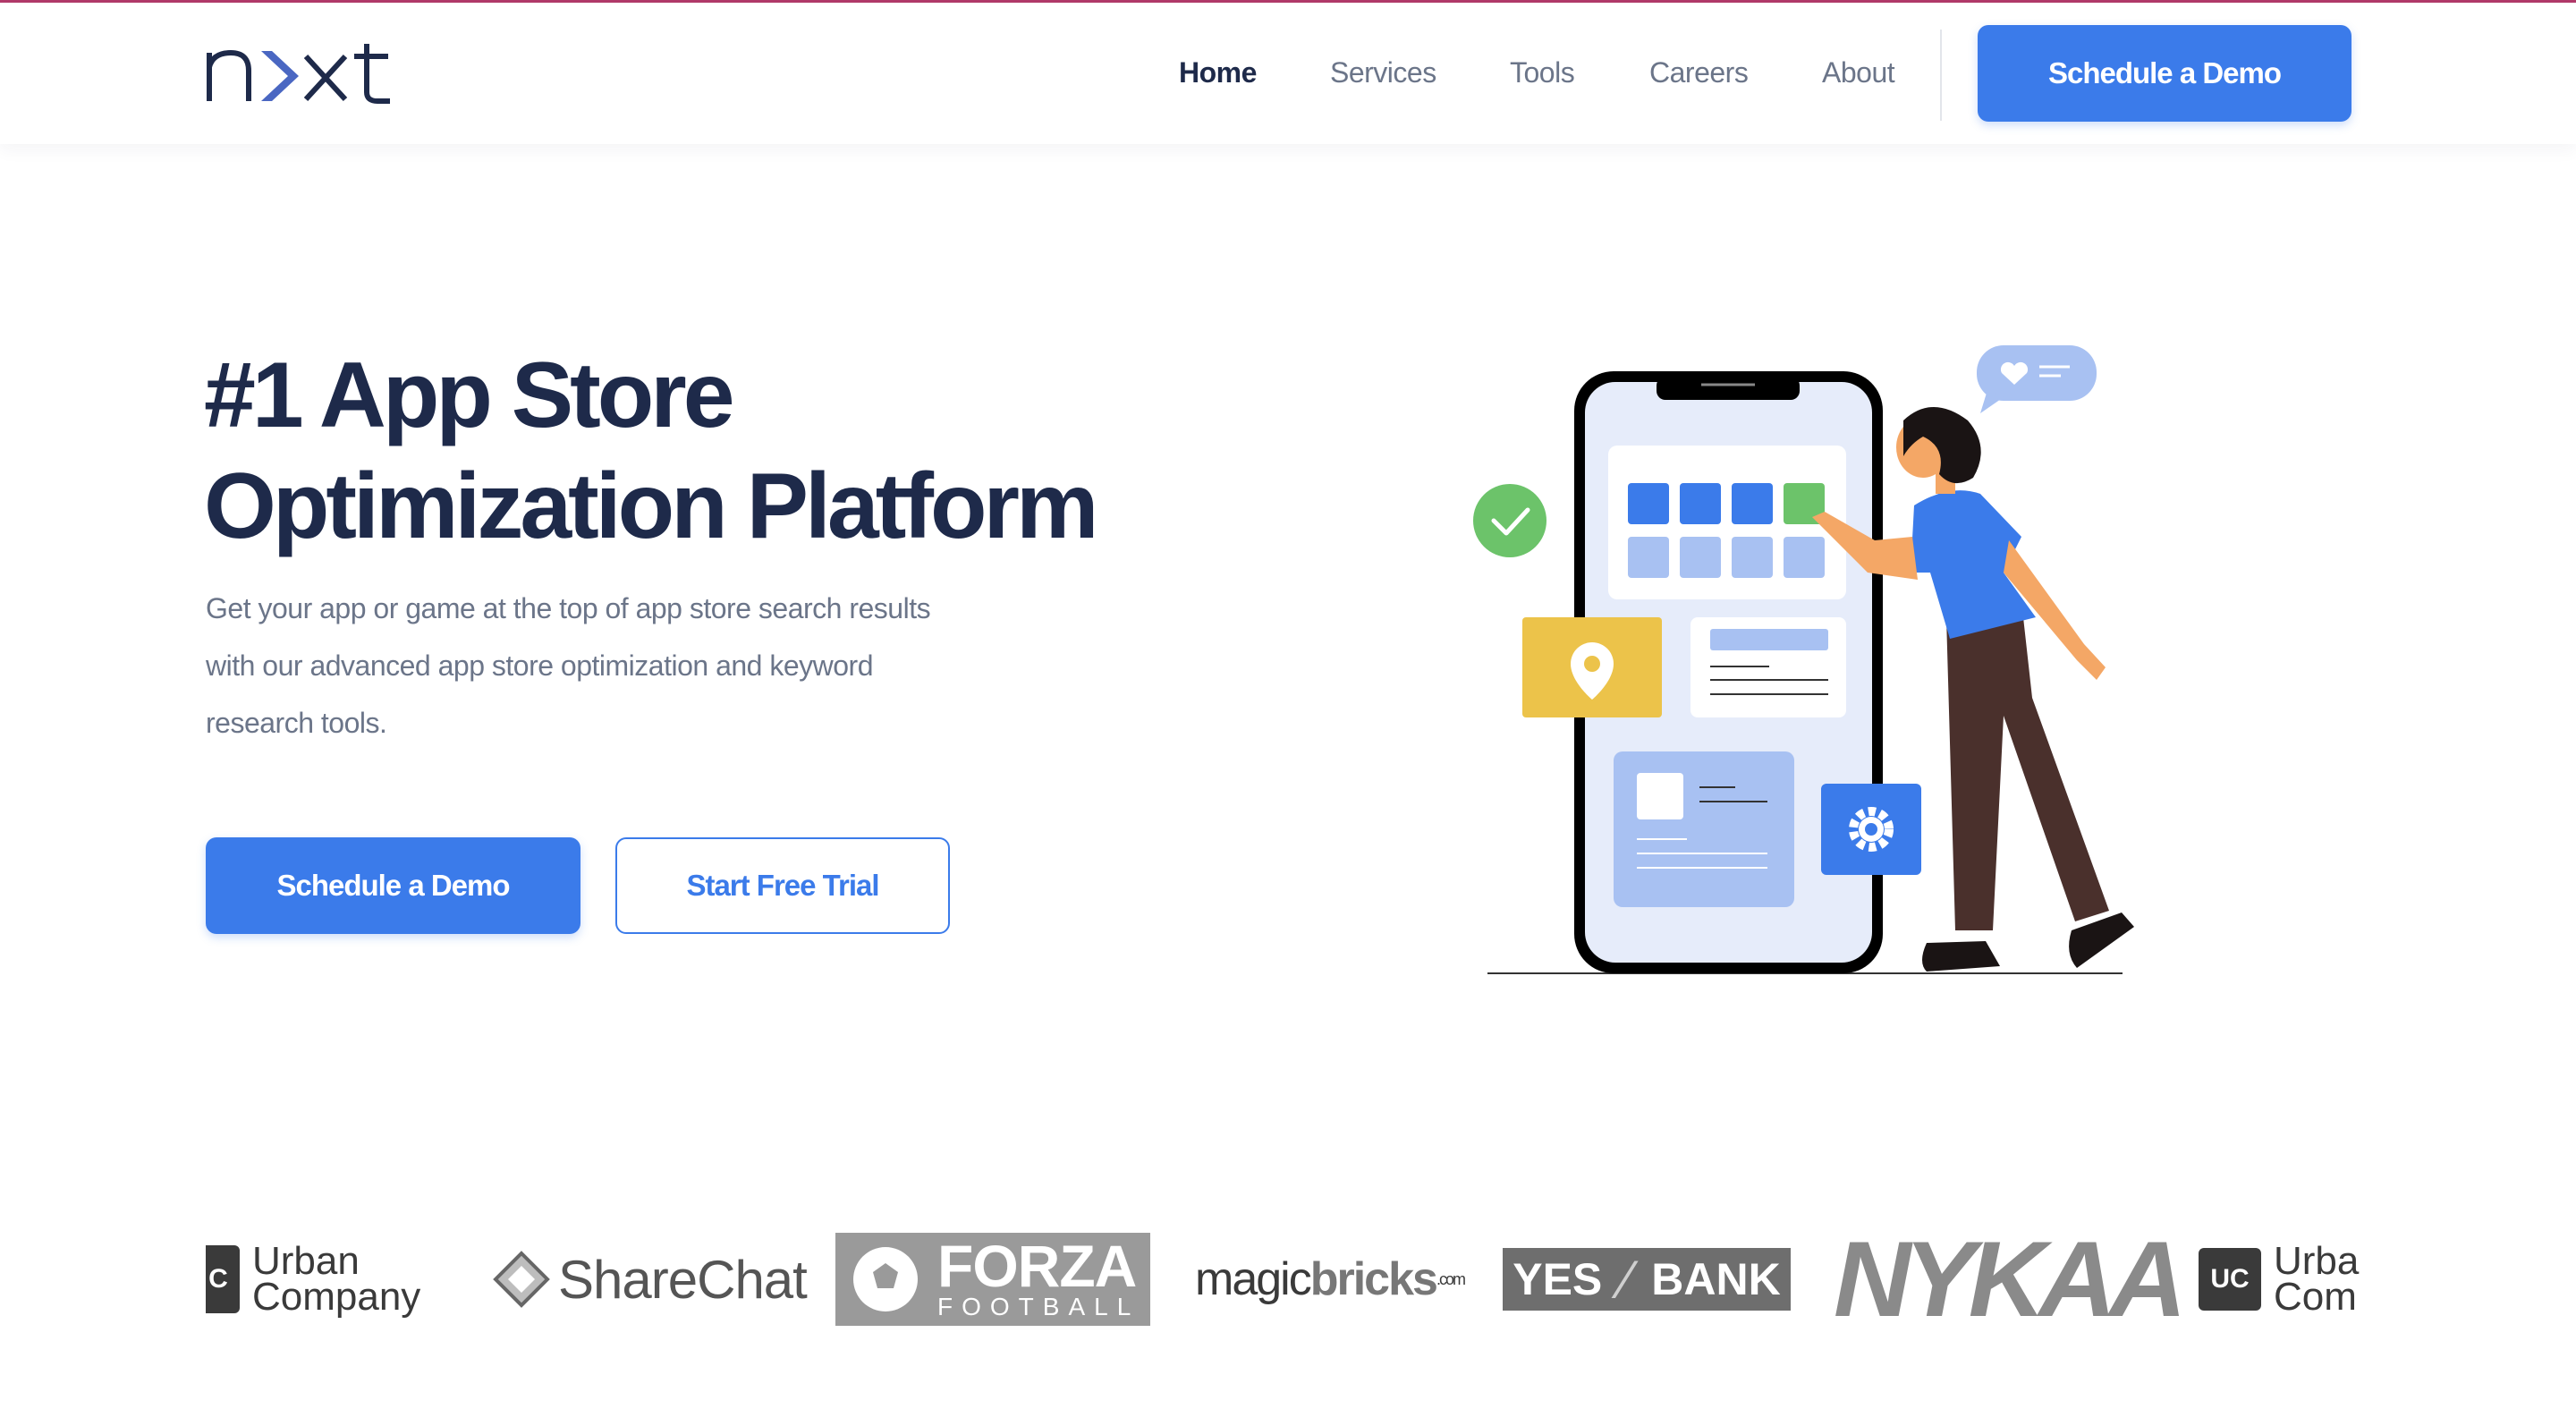 This screenshot has width=2576, height=1426. What do you see at coordinates (393, 886) in the screenshot?
I see `hero-schedule-demo-button: Schedule a Demo` at bounding box center [393, 886].